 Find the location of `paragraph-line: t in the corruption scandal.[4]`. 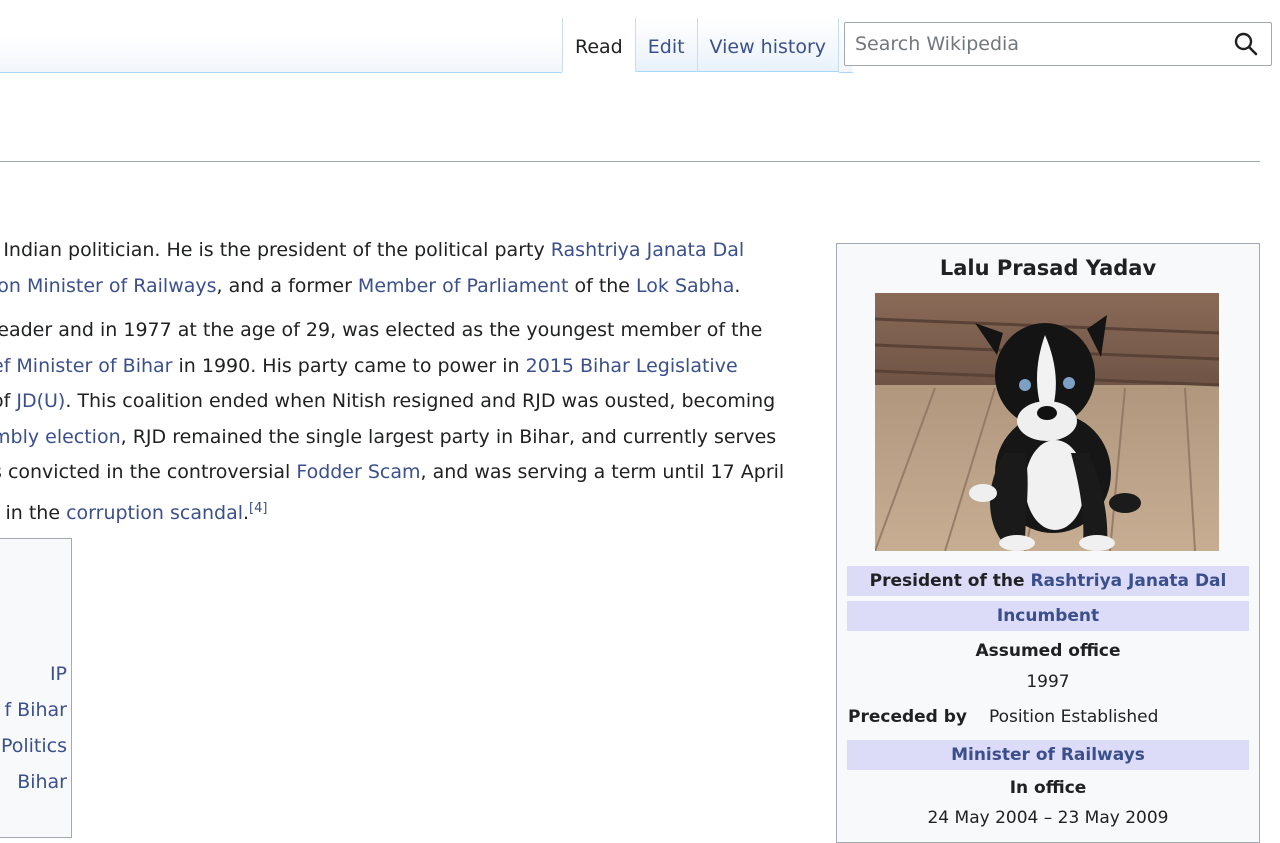

paragraph-line: t in the corruption scandal.[4] is located at coordinates (410, 509).